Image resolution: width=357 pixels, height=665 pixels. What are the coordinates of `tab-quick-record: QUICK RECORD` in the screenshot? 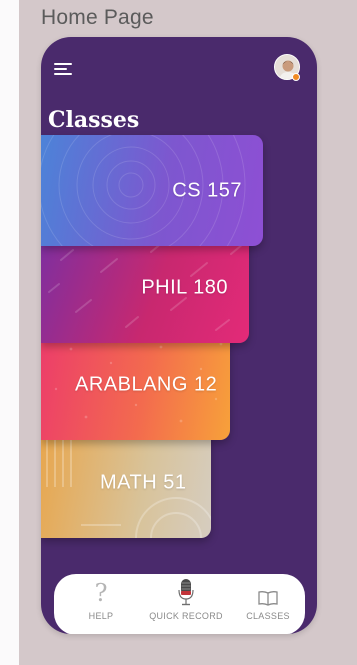 It's located at (186, 604).